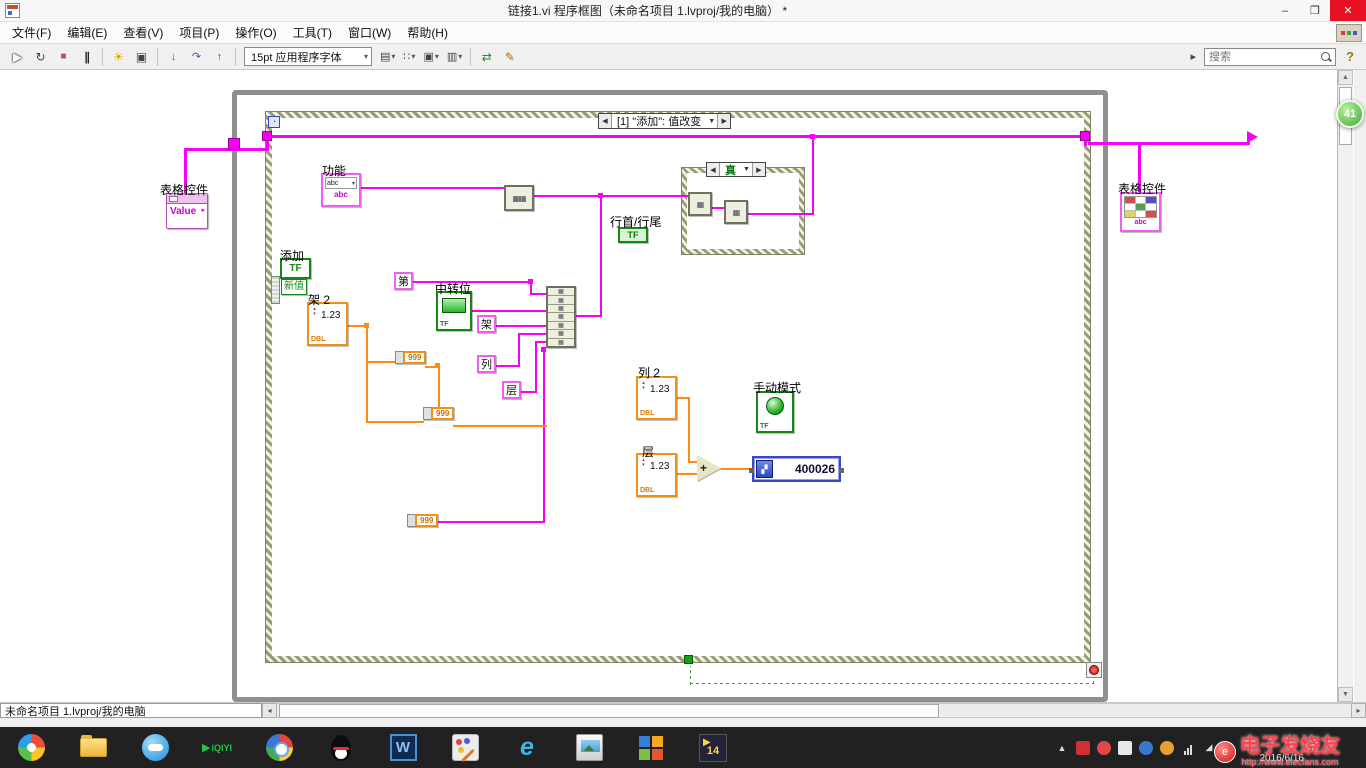  Describe the element at coordinates (1209, 748) in the screenshot. I see `volume-icon: ◢` at that location.